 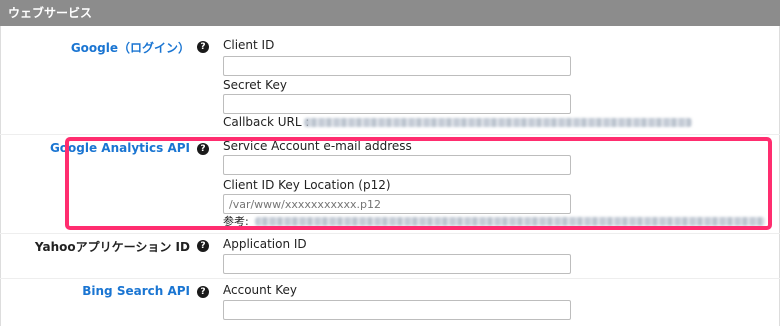 What do you see at coordinates (203, 292) in the screenshot?
I see `bing-help-icon: ?` at bounding box center [203, 292].